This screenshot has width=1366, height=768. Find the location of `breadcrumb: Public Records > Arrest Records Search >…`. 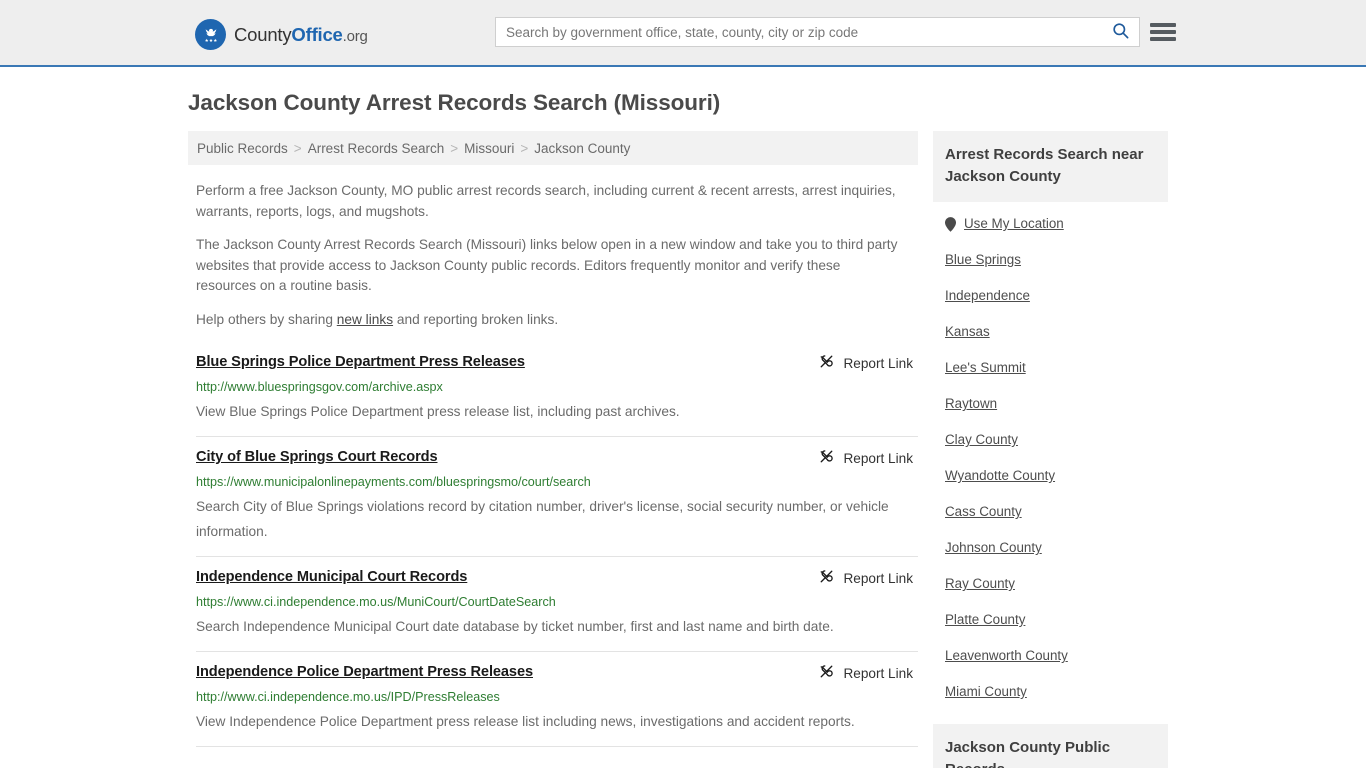

breadcrumb: Public Records > Arrest Records Search >… is located at coordinates (553, 148).